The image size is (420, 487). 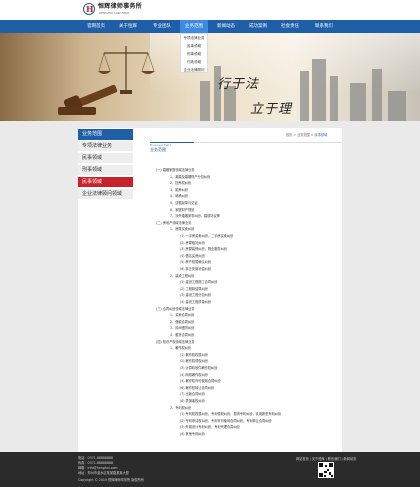 What do you see at coordinates (194, 374) in the screenshot?
I see `body-line: (4) 网络著作权纠纷` at bounding box center [194, 374].